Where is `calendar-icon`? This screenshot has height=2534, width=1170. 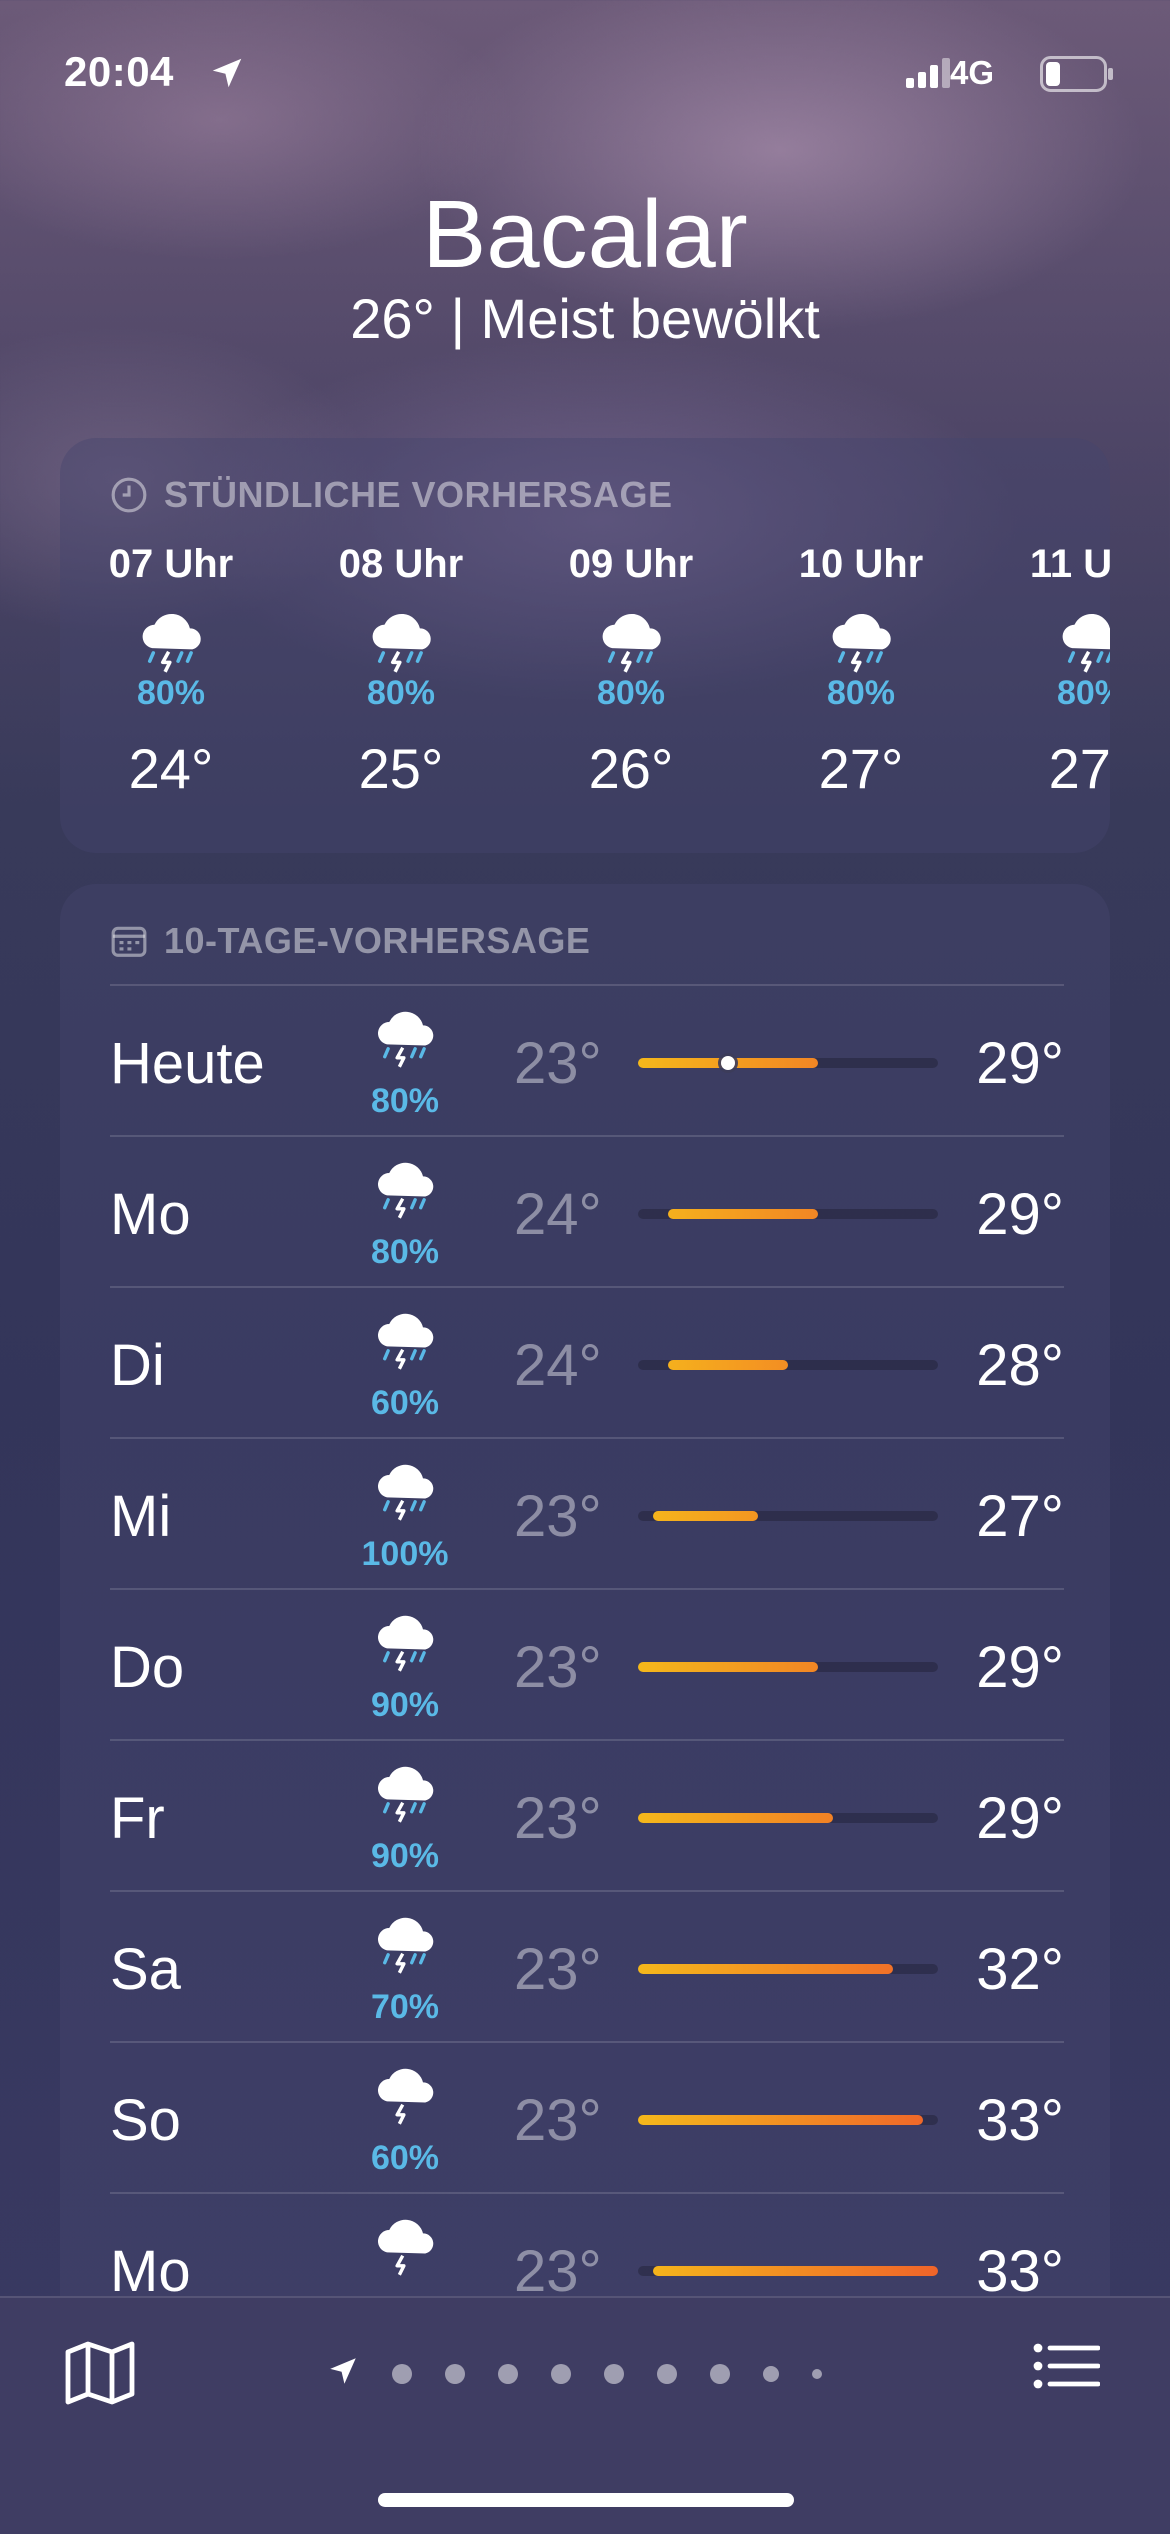
calendar-icon is located at coordinates (129, 941).